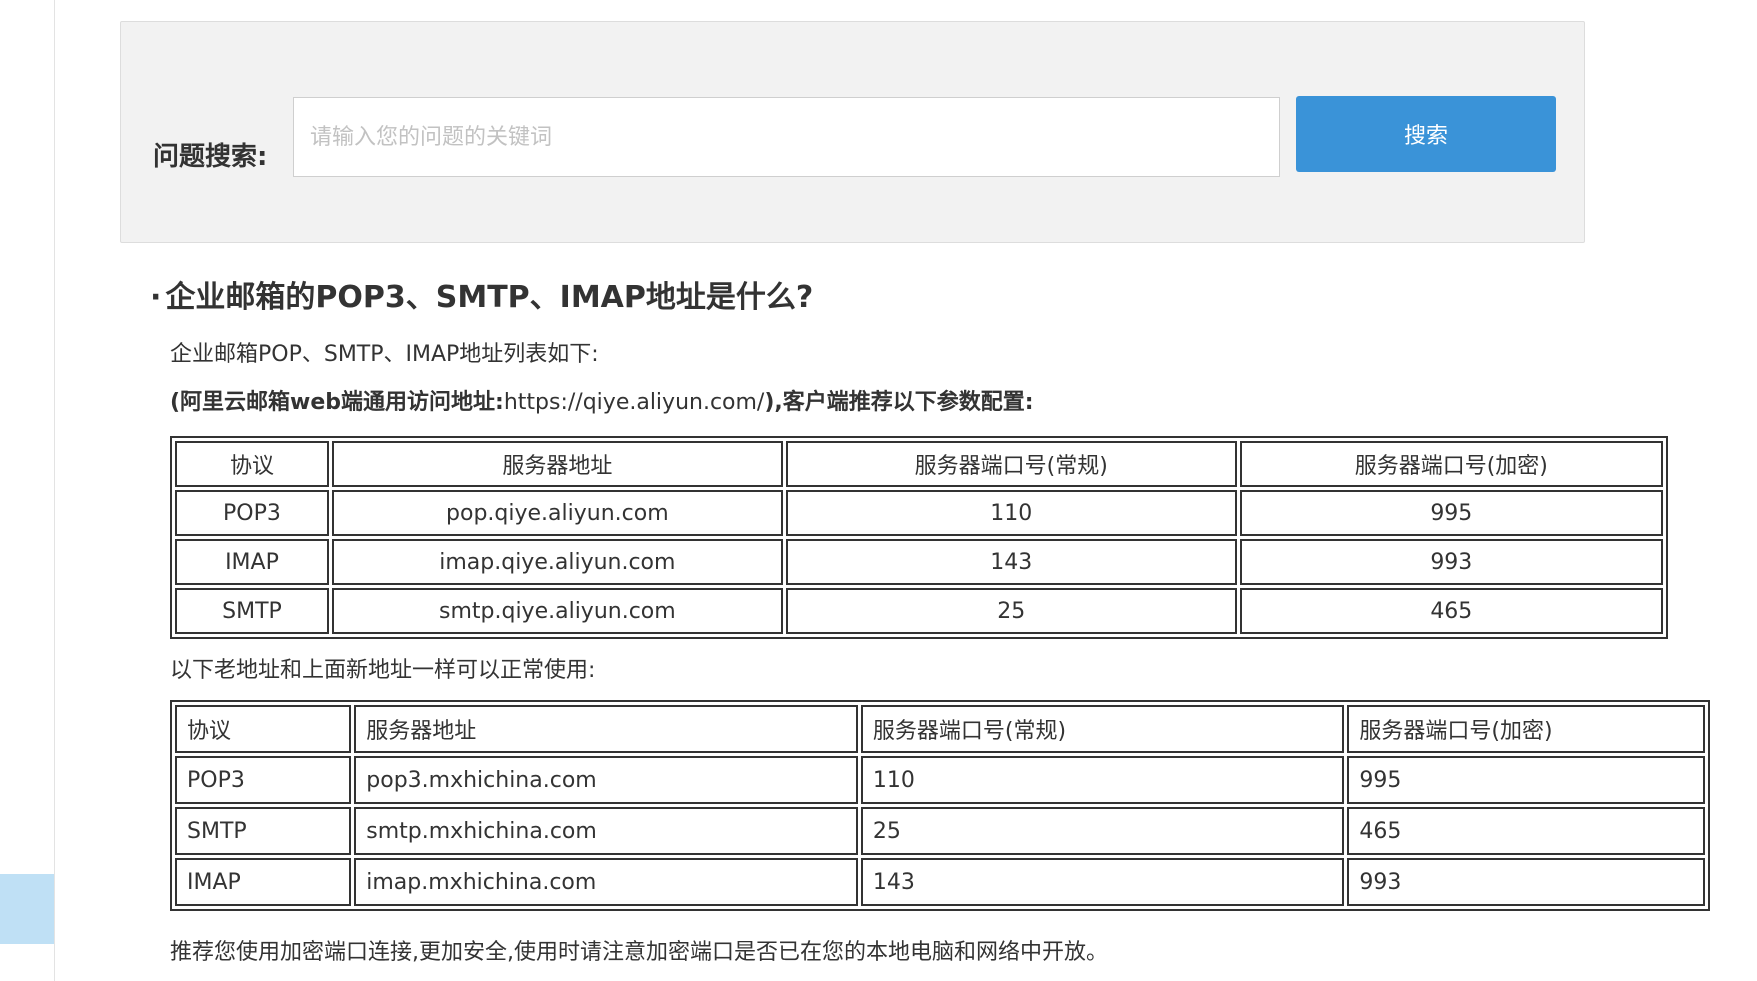 Image resolution: width=1757 pixels, height=981 pixels. I want to click on note-suffix: ),客户端推荐以下参数配置:, so click(899, 402).